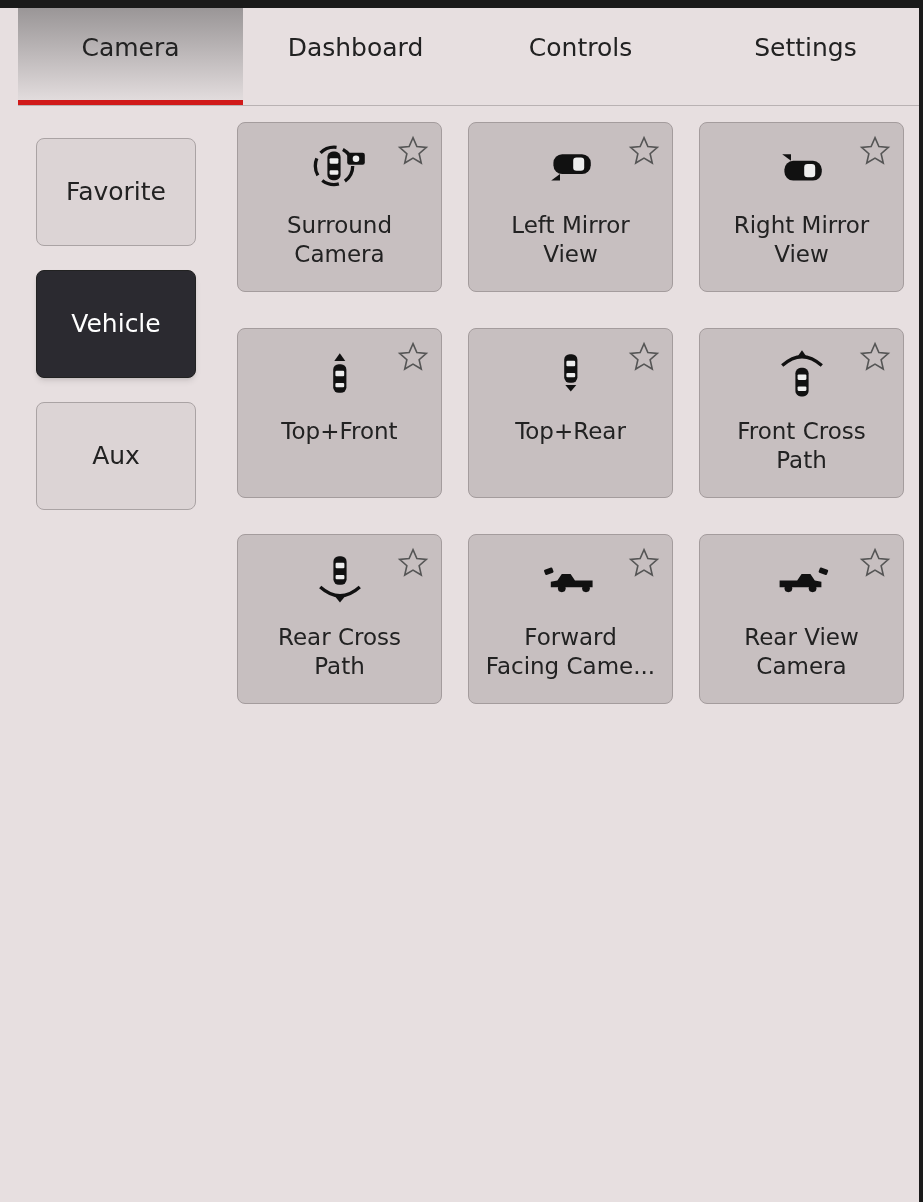  Describe the element at coordinates (801, 240) in the screenshot. I see `tile-label: Right Mirror View` at that location.